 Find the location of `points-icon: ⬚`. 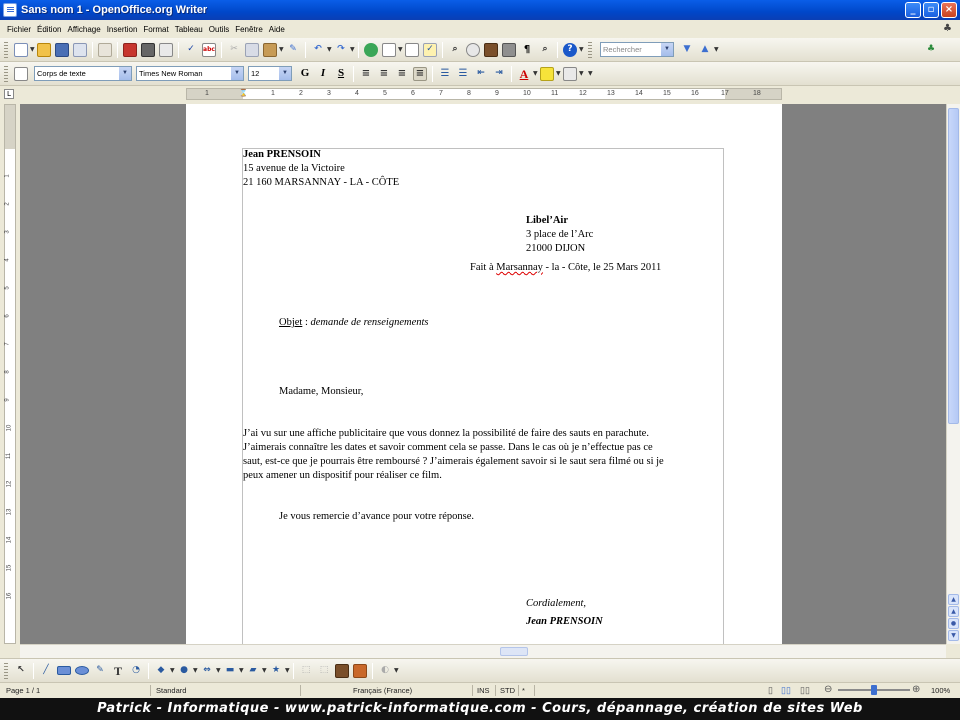

points-icon: ⬚ is located at coordinates (306, 671).